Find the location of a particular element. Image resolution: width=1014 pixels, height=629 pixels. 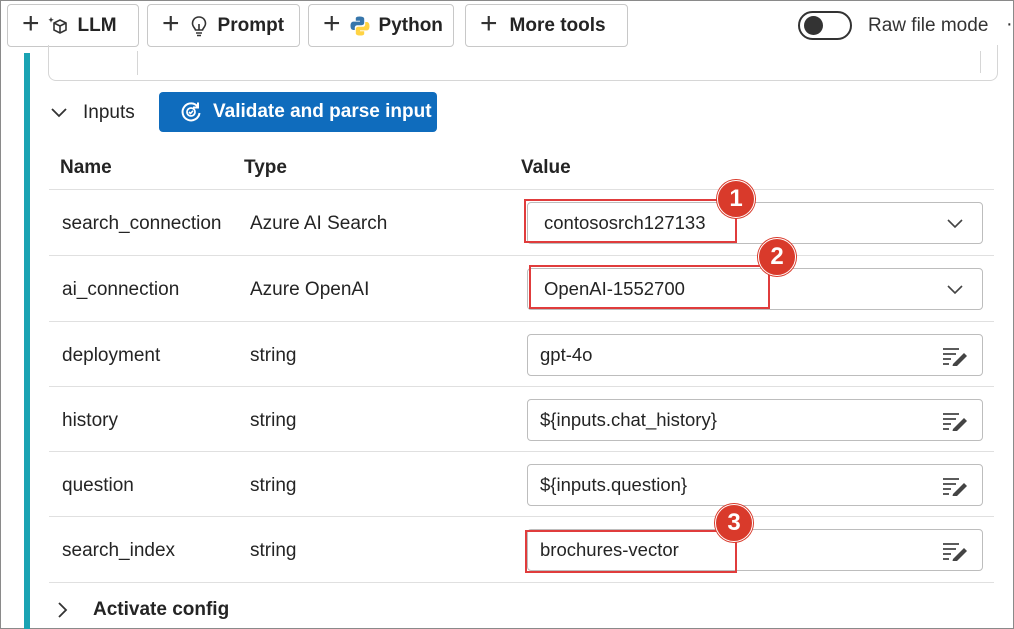

add-prompt-button: + Prompt is located at coordinates (223, 25).